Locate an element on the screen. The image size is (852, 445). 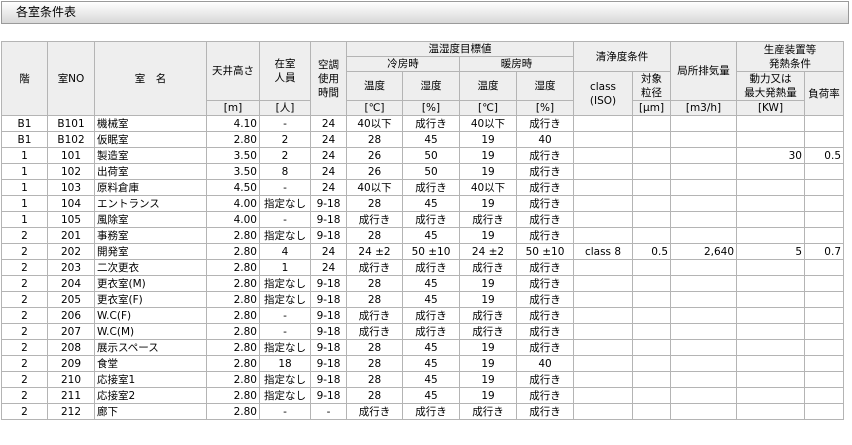
header-ac-time: 空調 使用 時間 is located at coordinates (328, 78).